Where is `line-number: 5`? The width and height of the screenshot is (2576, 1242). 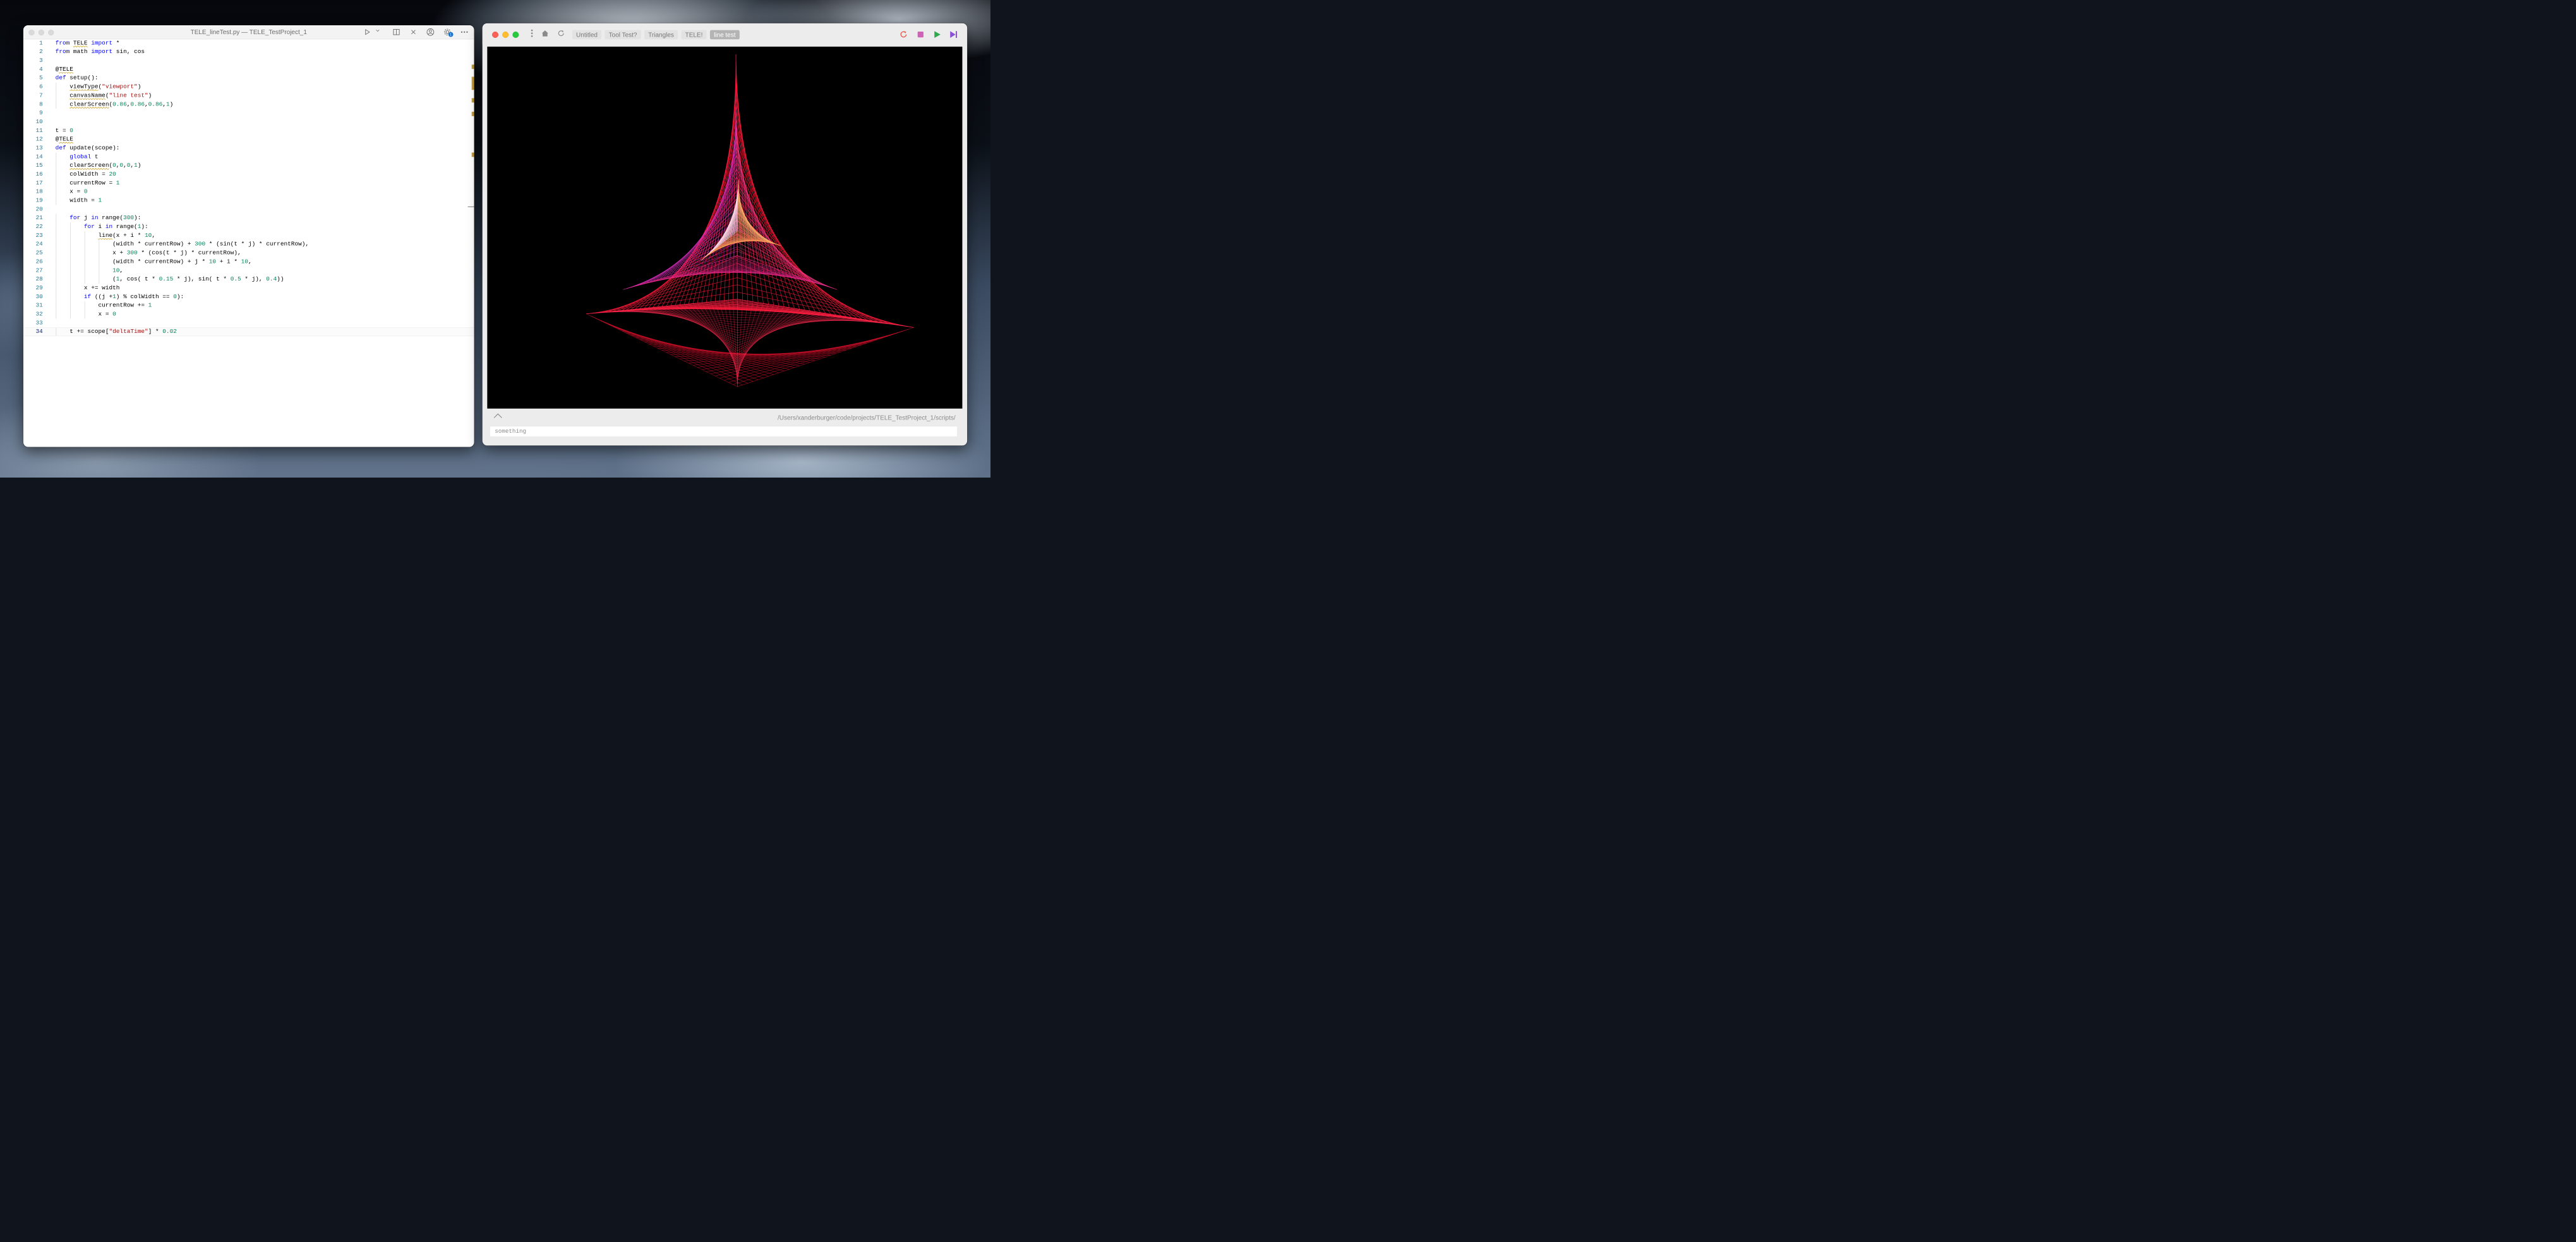
line-number: 5 is located at coordinates (41, 78).